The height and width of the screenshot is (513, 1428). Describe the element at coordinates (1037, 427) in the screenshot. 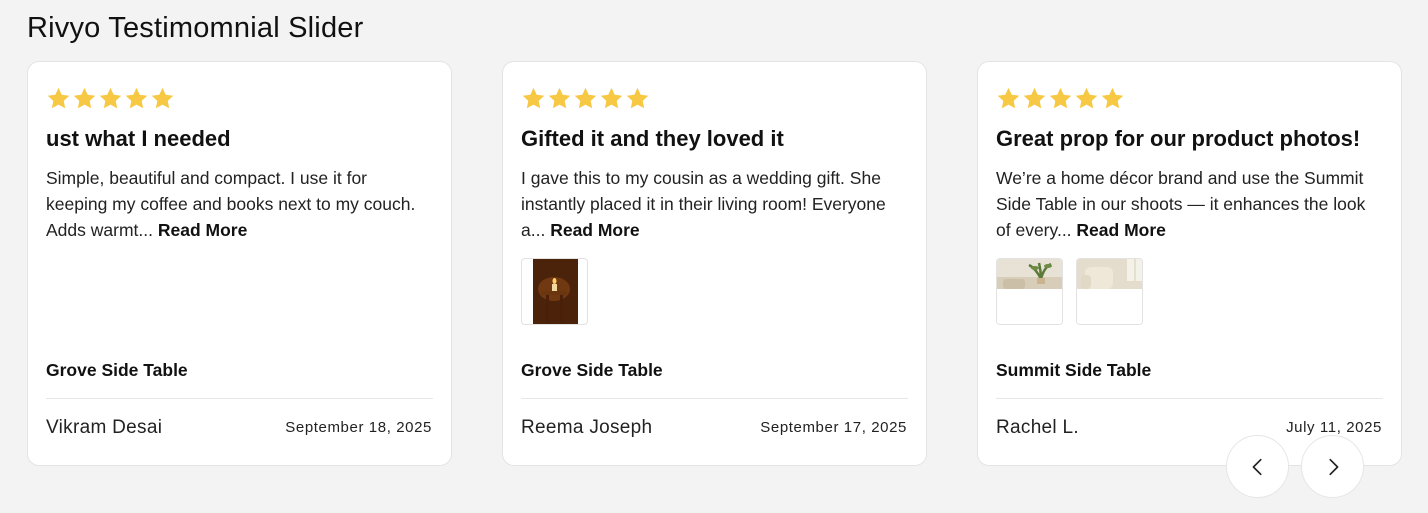

I see `reviewer-name: Rachel L.` at that location.